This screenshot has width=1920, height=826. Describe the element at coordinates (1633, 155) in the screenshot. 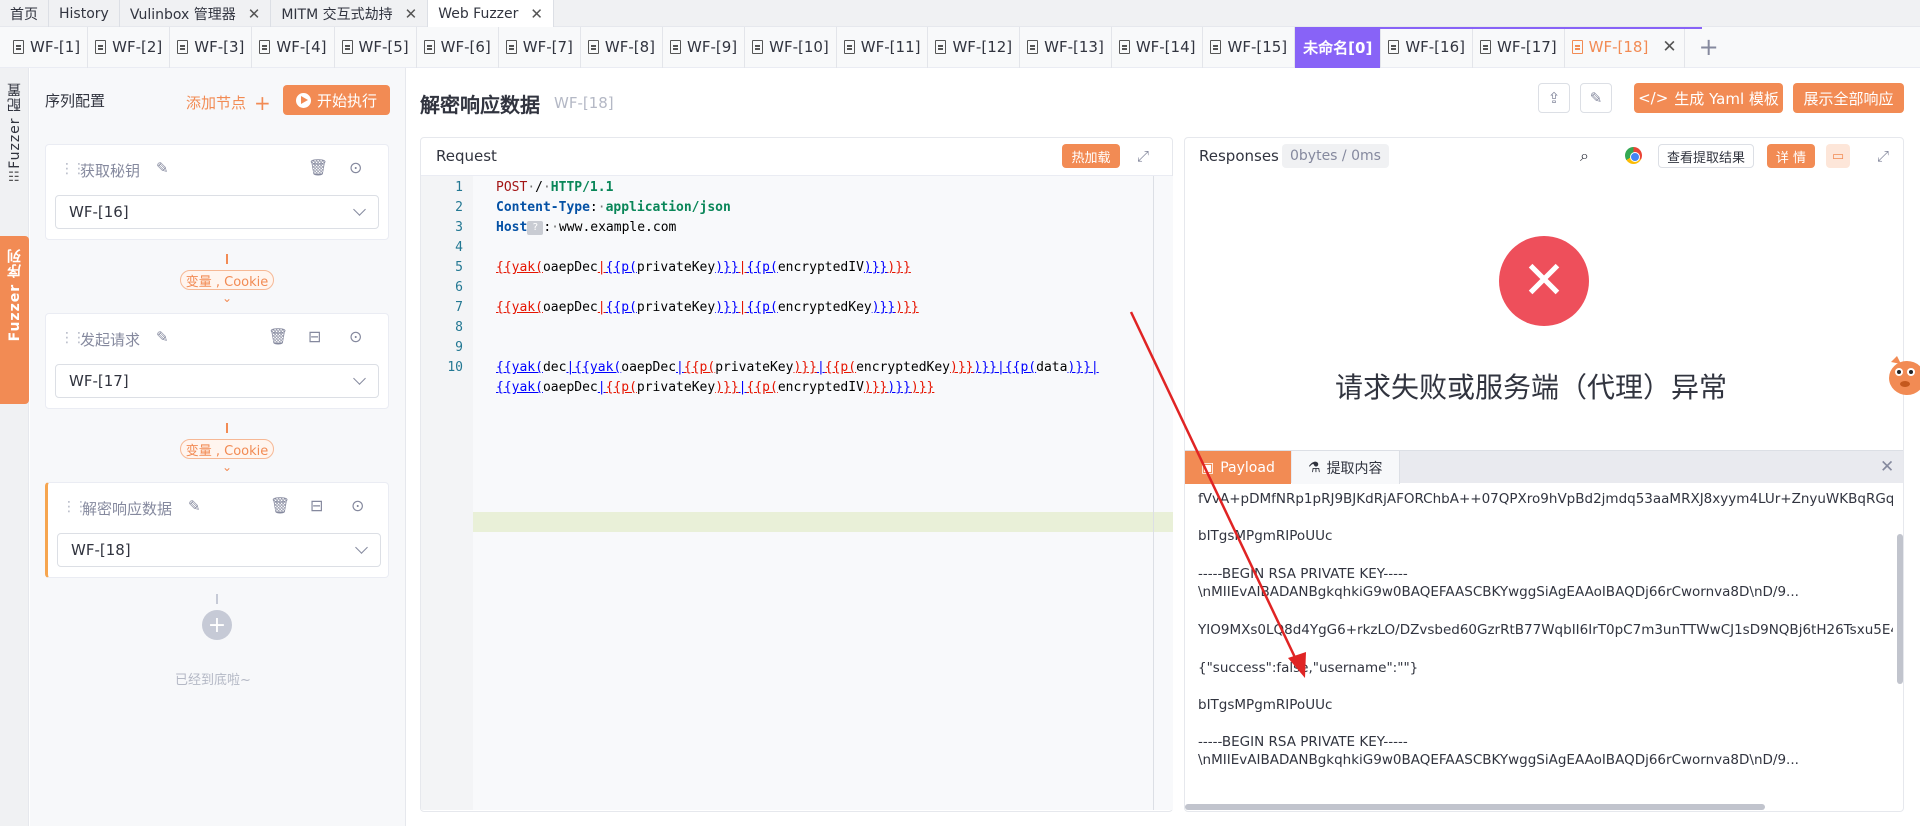

I see `chrome-icon` at that location.